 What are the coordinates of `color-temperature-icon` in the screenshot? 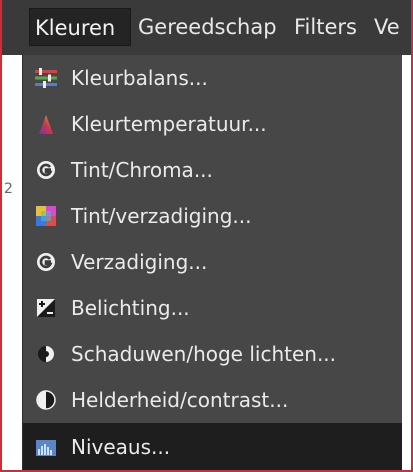 It's located at (46, 124).